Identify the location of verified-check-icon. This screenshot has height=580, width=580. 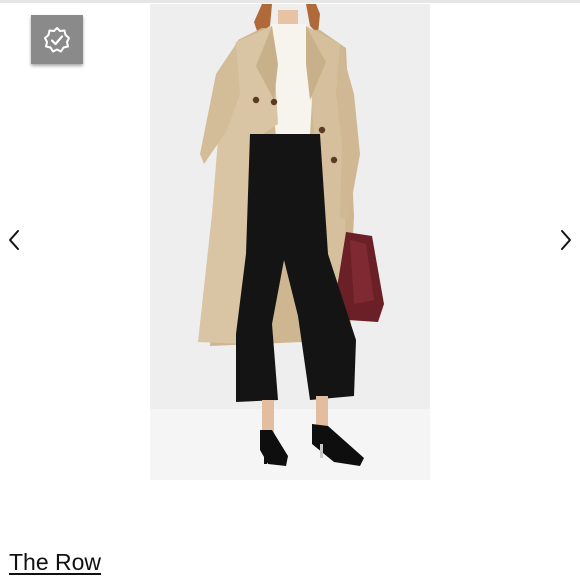
(57, 39).